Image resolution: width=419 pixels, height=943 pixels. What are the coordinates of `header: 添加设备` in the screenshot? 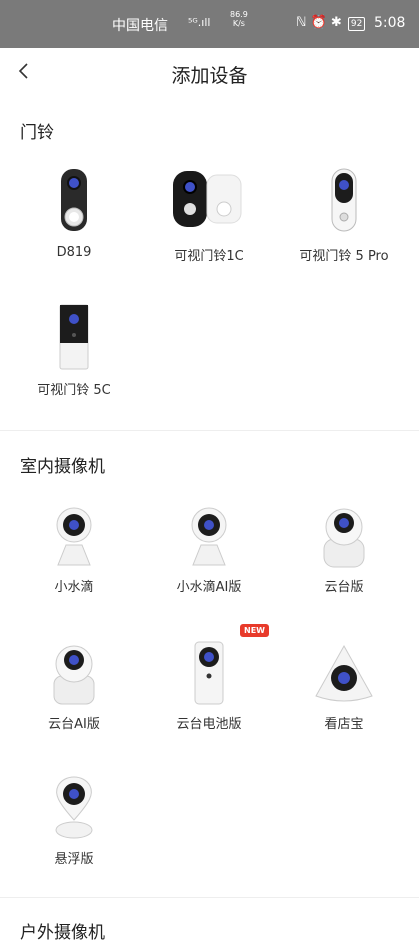 It's located at (209, 73).